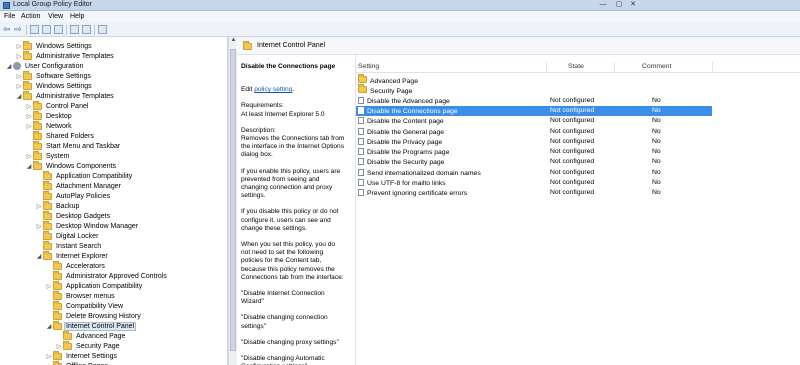 The image size is (800, 365). What do you see at coordinates (55, 16) in the screenshot?
I see `menu-view: View` at bounding box center [55, 16].